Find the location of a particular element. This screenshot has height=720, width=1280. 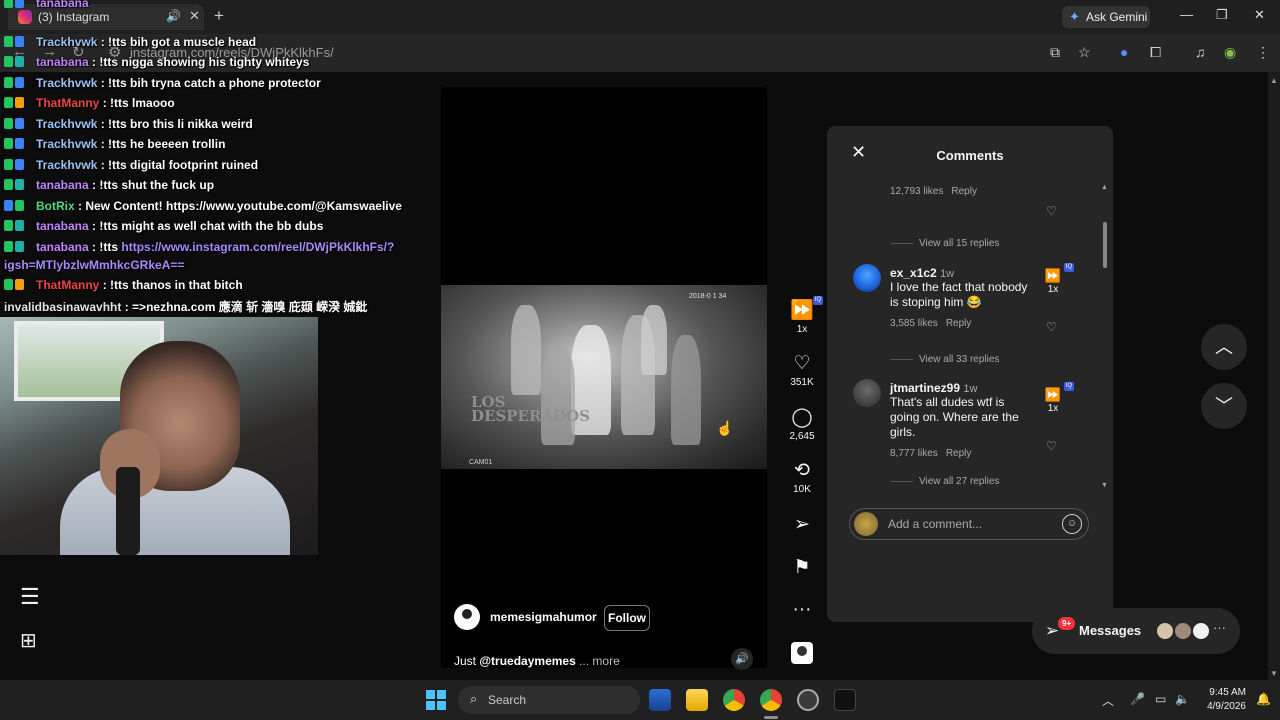

install-app-icon: ⧉ is located at coordinates (1055, 52).